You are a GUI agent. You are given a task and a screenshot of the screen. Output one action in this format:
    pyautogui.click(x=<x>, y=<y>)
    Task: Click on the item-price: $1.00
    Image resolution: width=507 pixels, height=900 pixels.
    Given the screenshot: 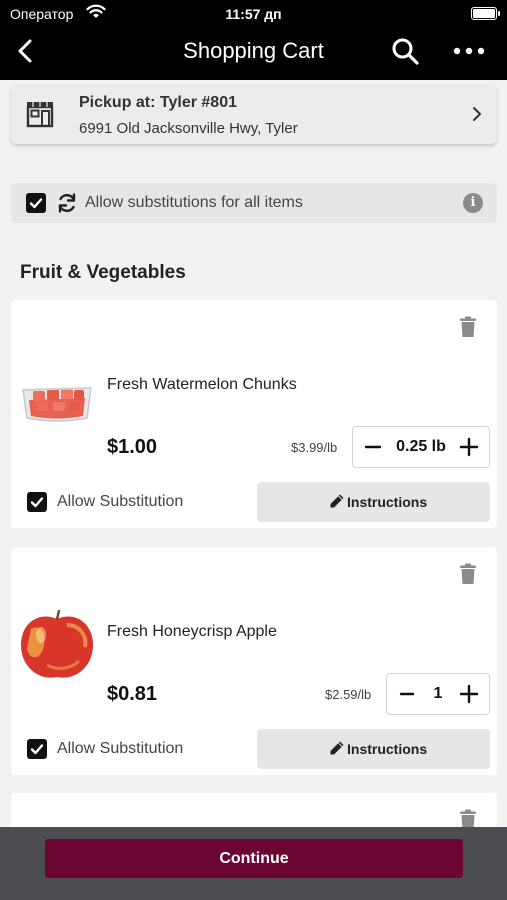 What is the action you would take?
    pyautogui.click(x=132, y=447)
    